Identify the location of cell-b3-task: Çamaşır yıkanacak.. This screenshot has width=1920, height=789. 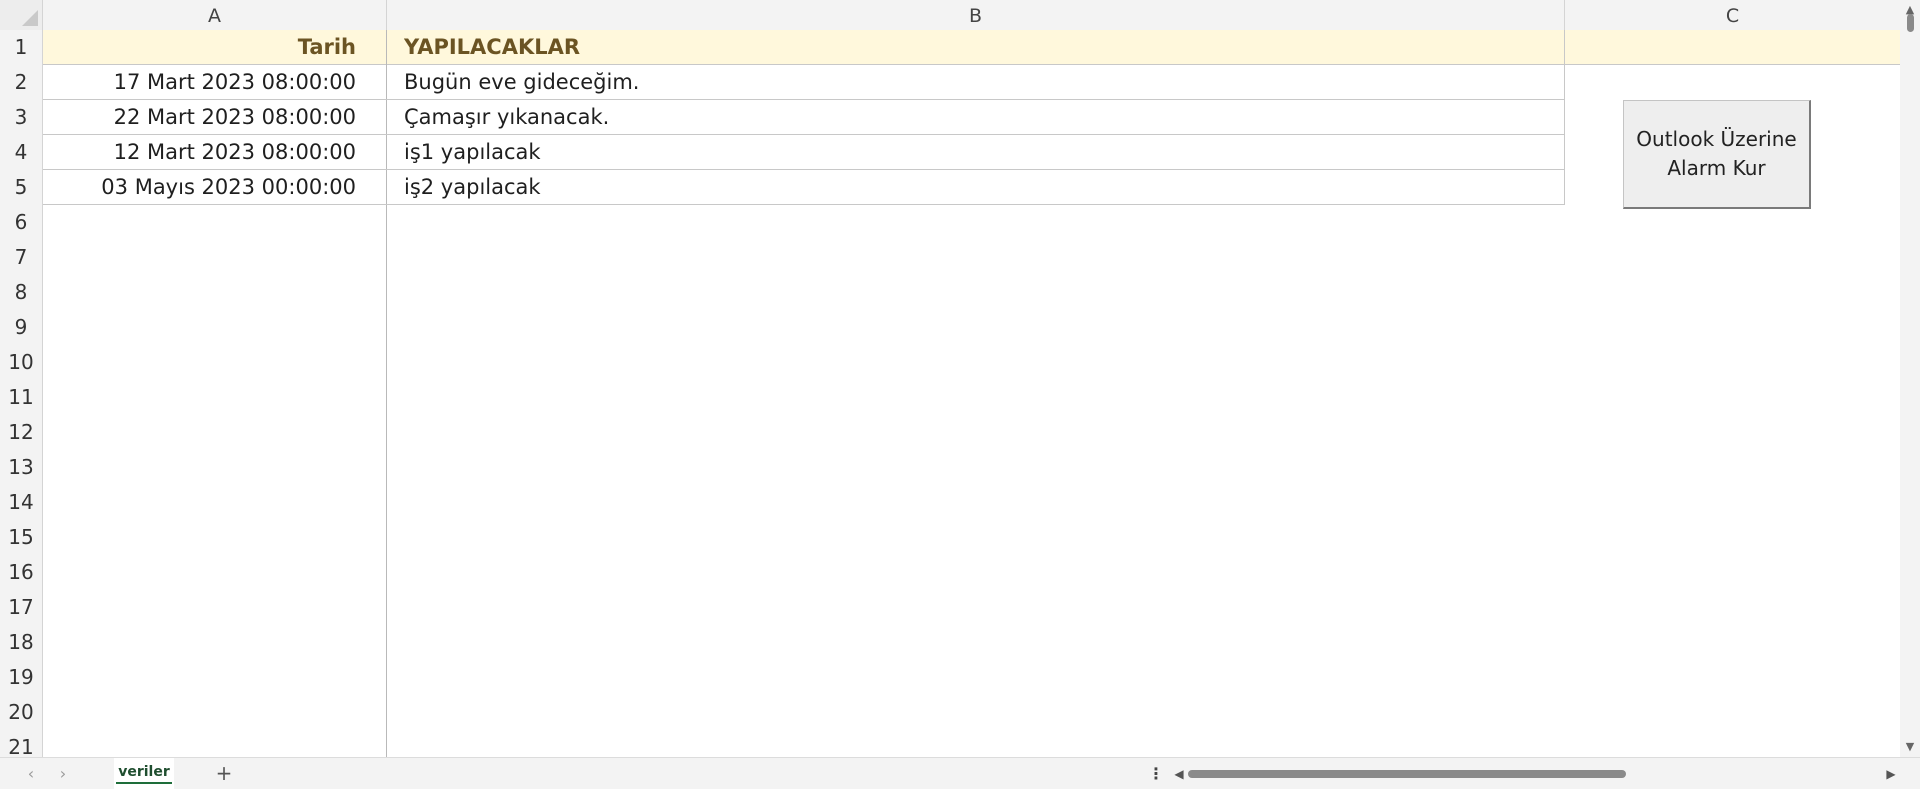
(979, 117).